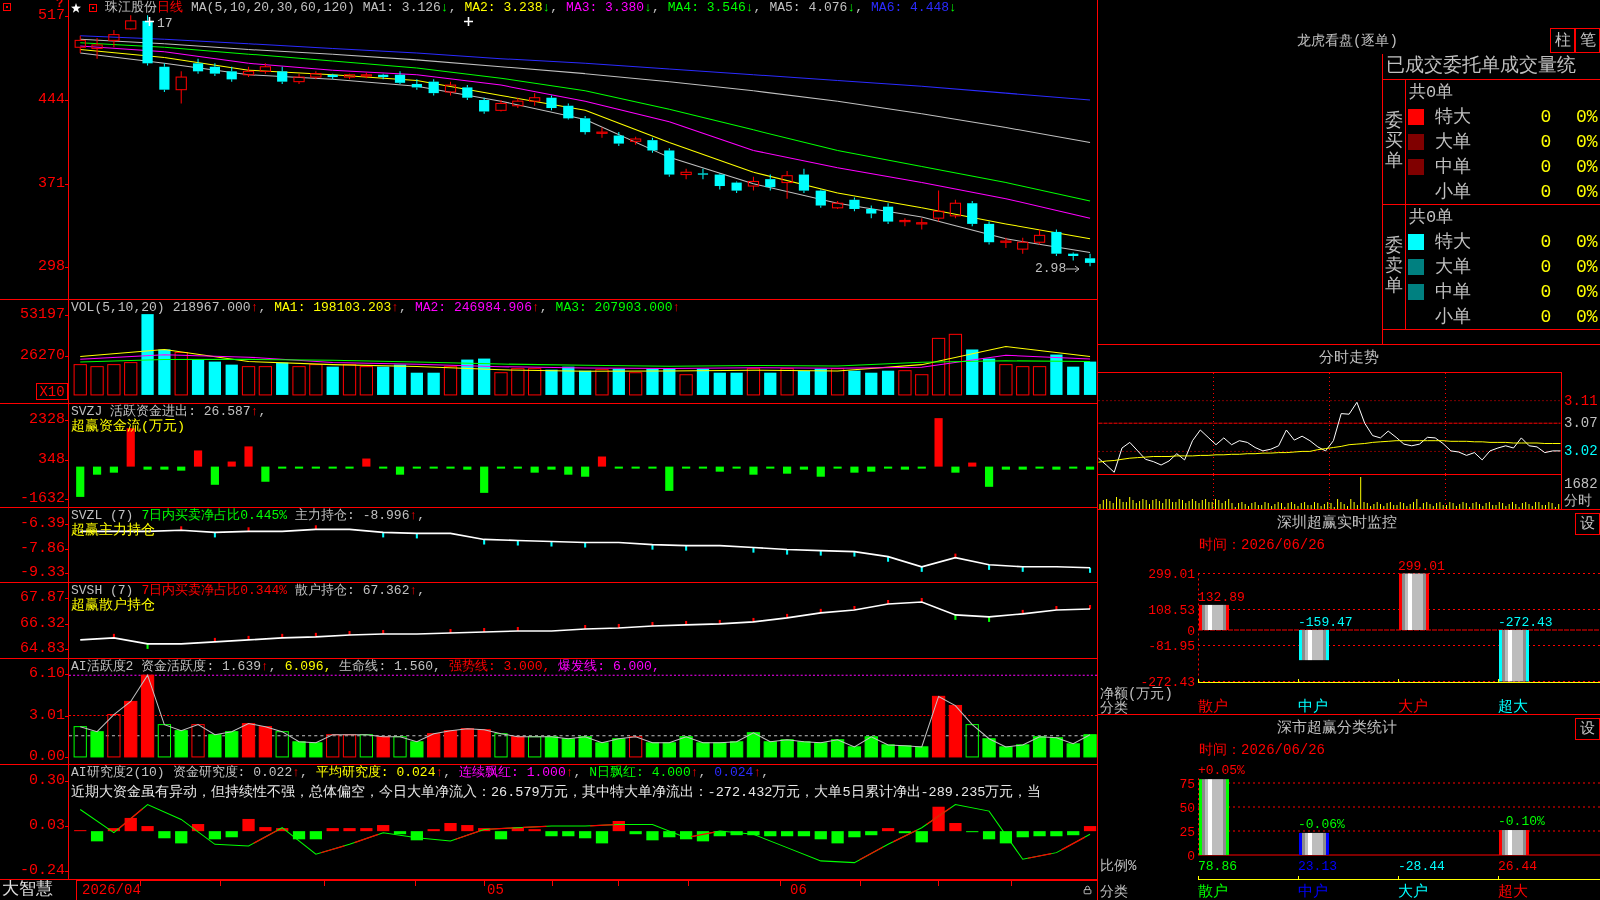  Describe the element at coordinates (1453, 291) in the screenshot. I see `order-size-label: 中单` at that location.